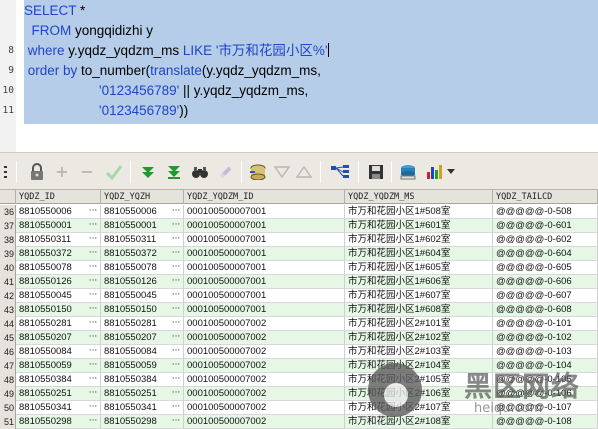 This screenshot has height=429, width=598. Describe the element at coordinates (545, 408) in the screenshot. I see `table-cell: @@@@@-0-107` at that location.